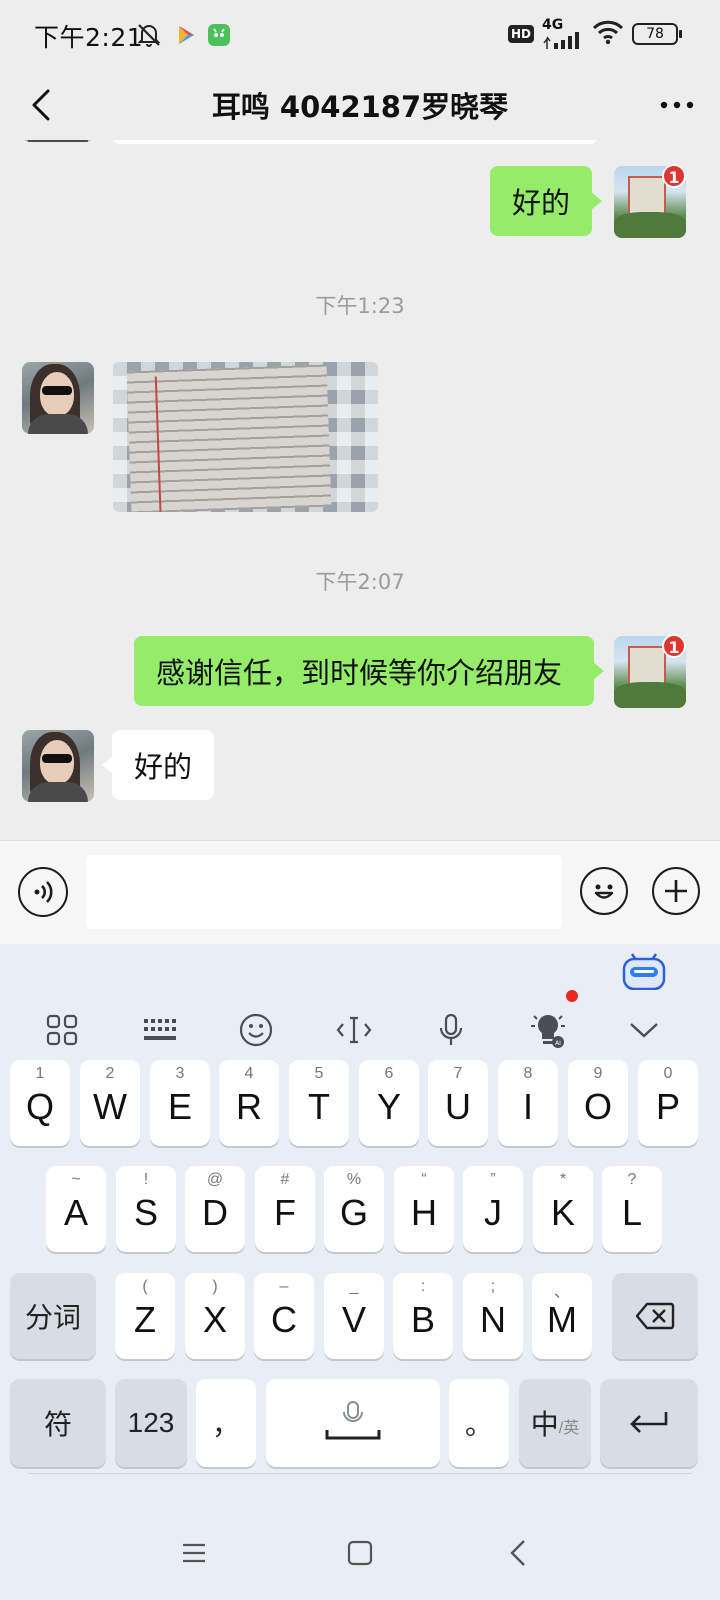  What do you see at coordinates (360, 306) in the screenshot?
I see `time-divider: 下午1:23` at bounding box center [360, 306].